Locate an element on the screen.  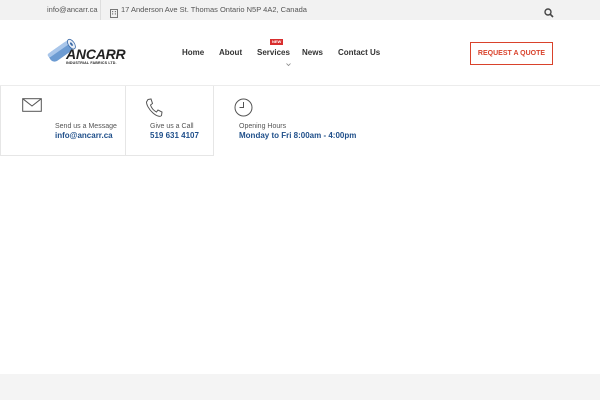
info-box-call: Give us a Call 519 631 4107 is located at coordinates (170, 121).